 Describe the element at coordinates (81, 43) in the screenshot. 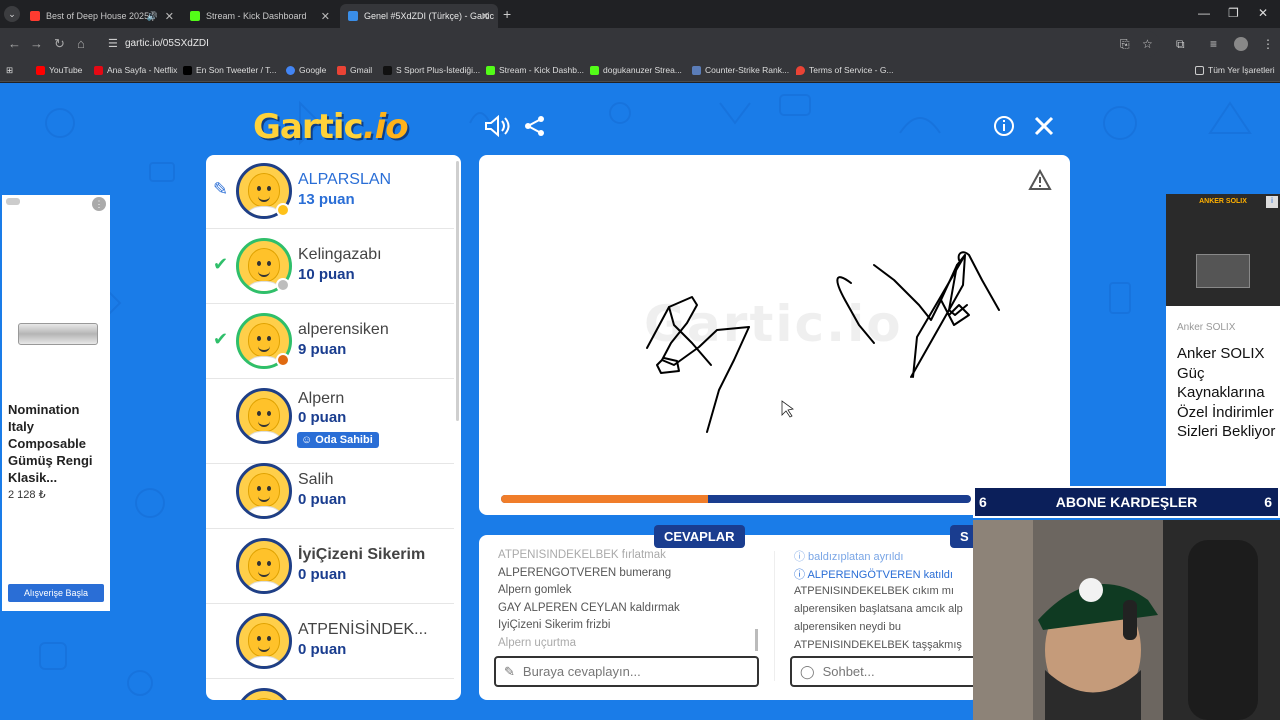

I see `home-icon: ⌂` at that location.